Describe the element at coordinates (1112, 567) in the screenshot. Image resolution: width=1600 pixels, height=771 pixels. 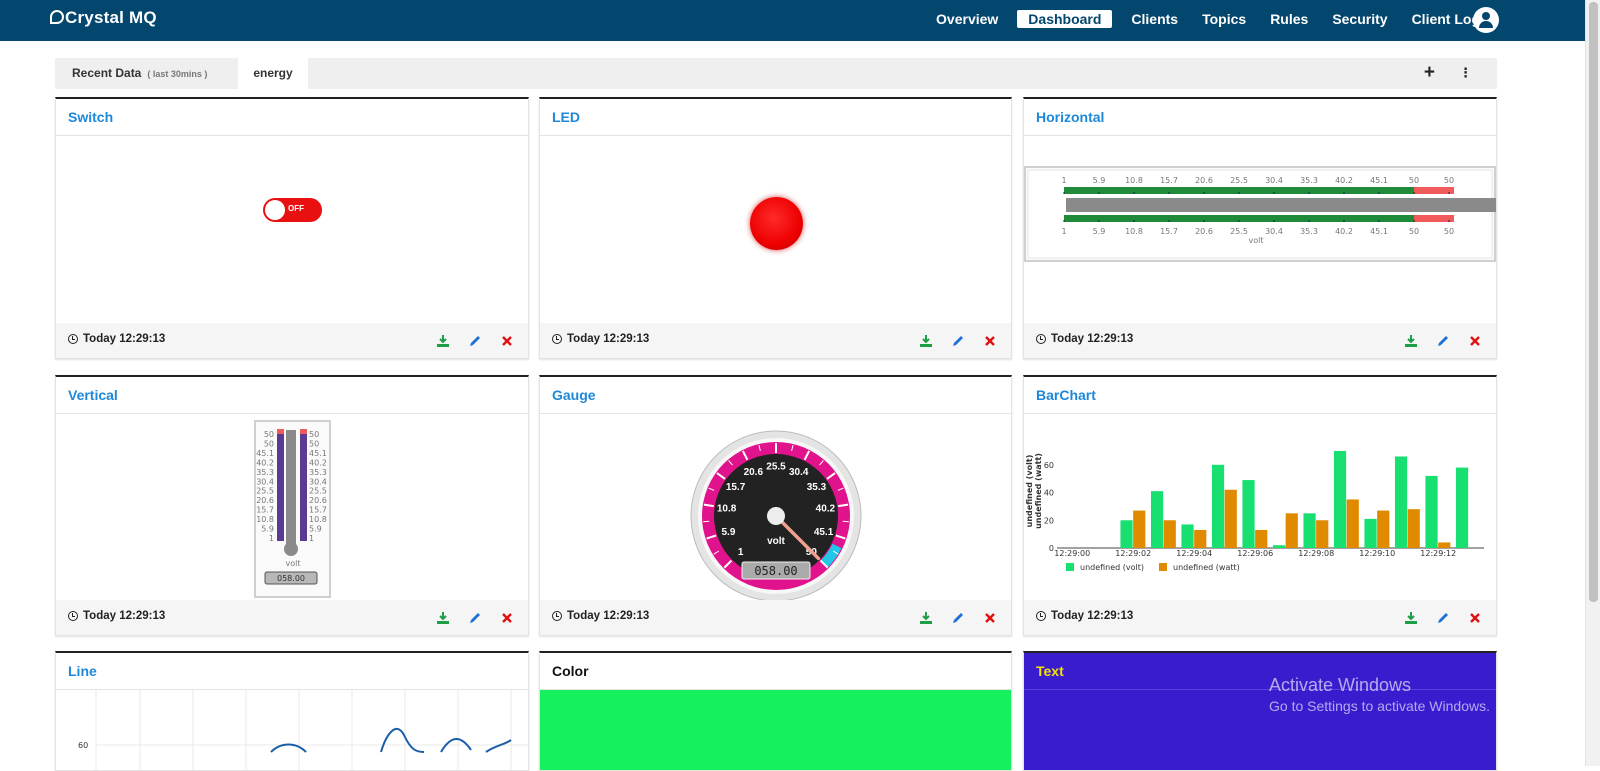
I see `legend-label: undefined (volt)` at that location.